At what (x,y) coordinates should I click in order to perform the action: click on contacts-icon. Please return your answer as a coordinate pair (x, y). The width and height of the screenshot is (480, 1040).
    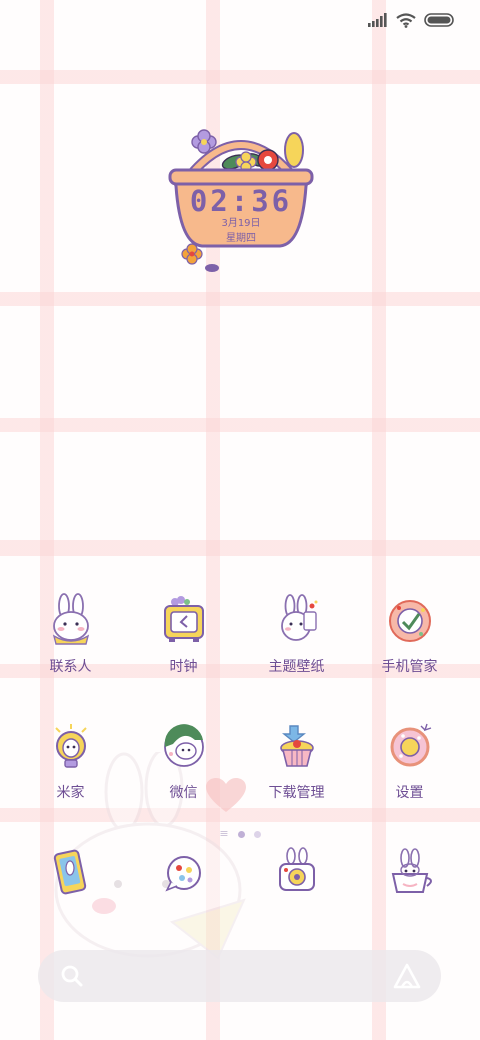
    Looking at the image, I should click on (70, 619).